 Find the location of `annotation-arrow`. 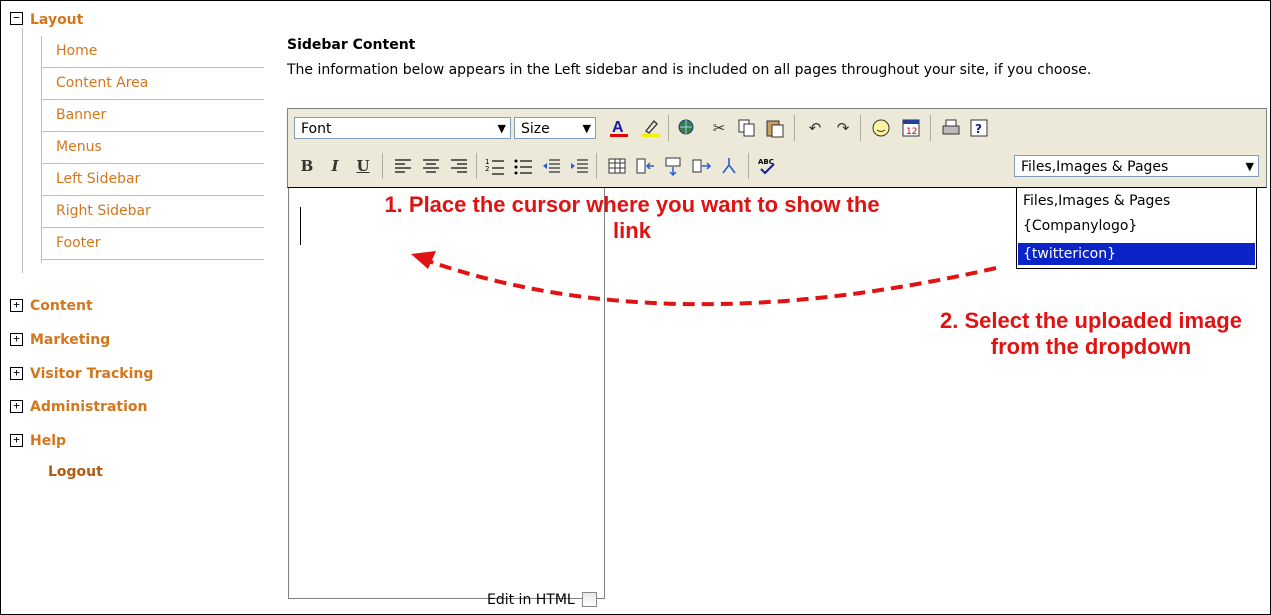

annotation-arrow is located at coordinates (704, 279).